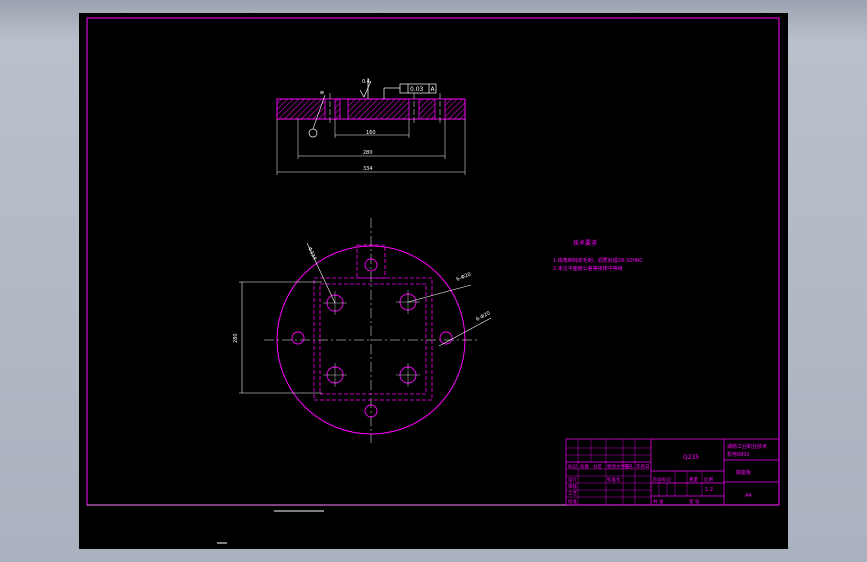  Describe the element at coordinates (747, 446) in the screenshot. I see `tb-school: 湖南工业职业技术` at that location.